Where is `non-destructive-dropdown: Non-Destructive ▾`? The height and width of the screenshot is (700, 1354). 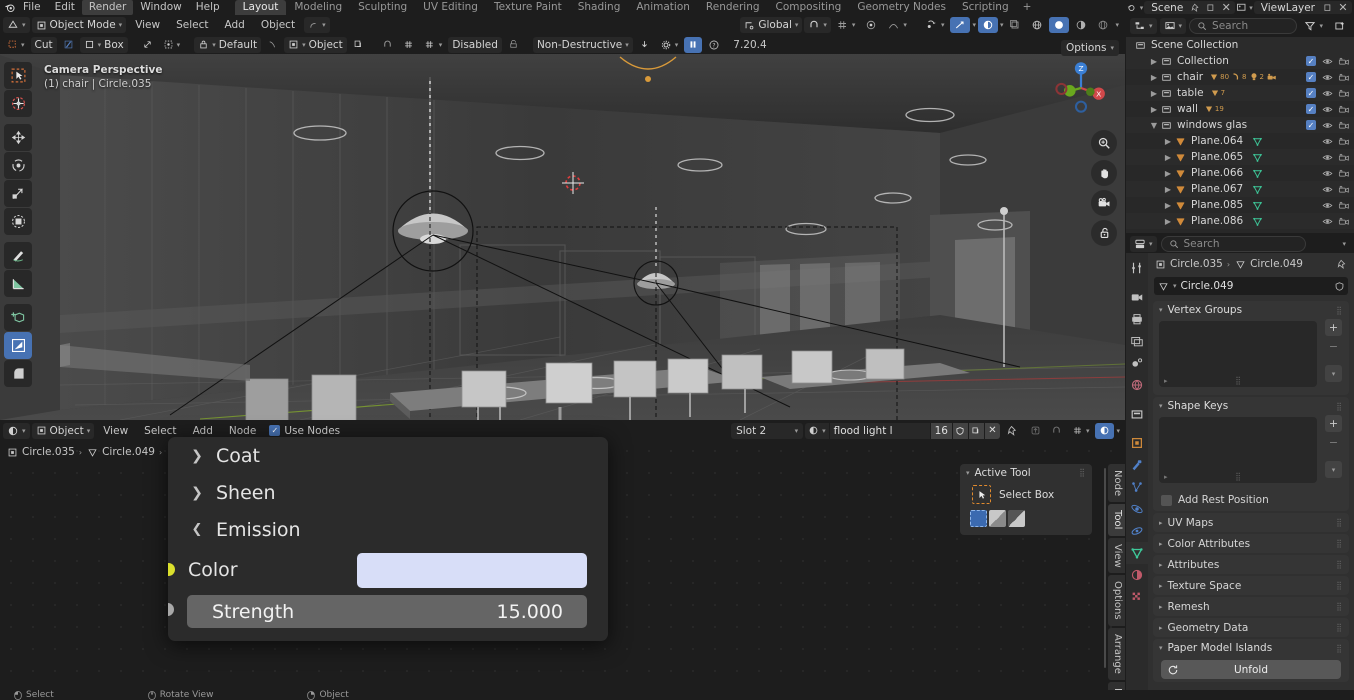
non-destructive-dropdown: Non-Destructive ▾ is located at coordinates (582, 44).